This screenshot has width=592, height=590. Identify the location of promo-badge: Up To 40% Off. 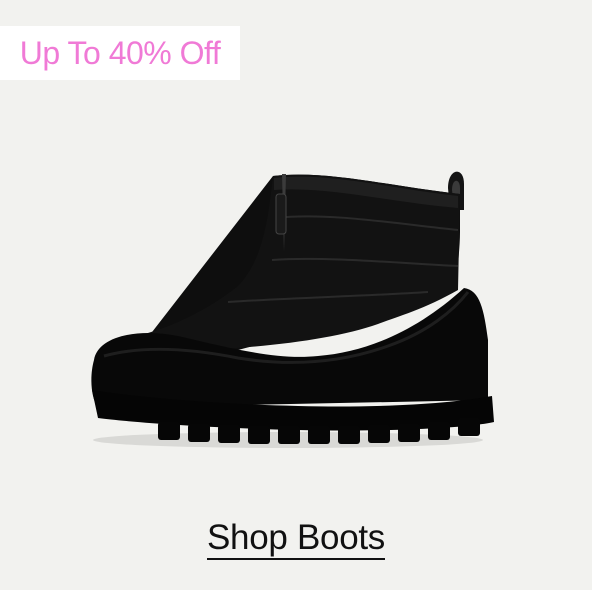
(120, 53).